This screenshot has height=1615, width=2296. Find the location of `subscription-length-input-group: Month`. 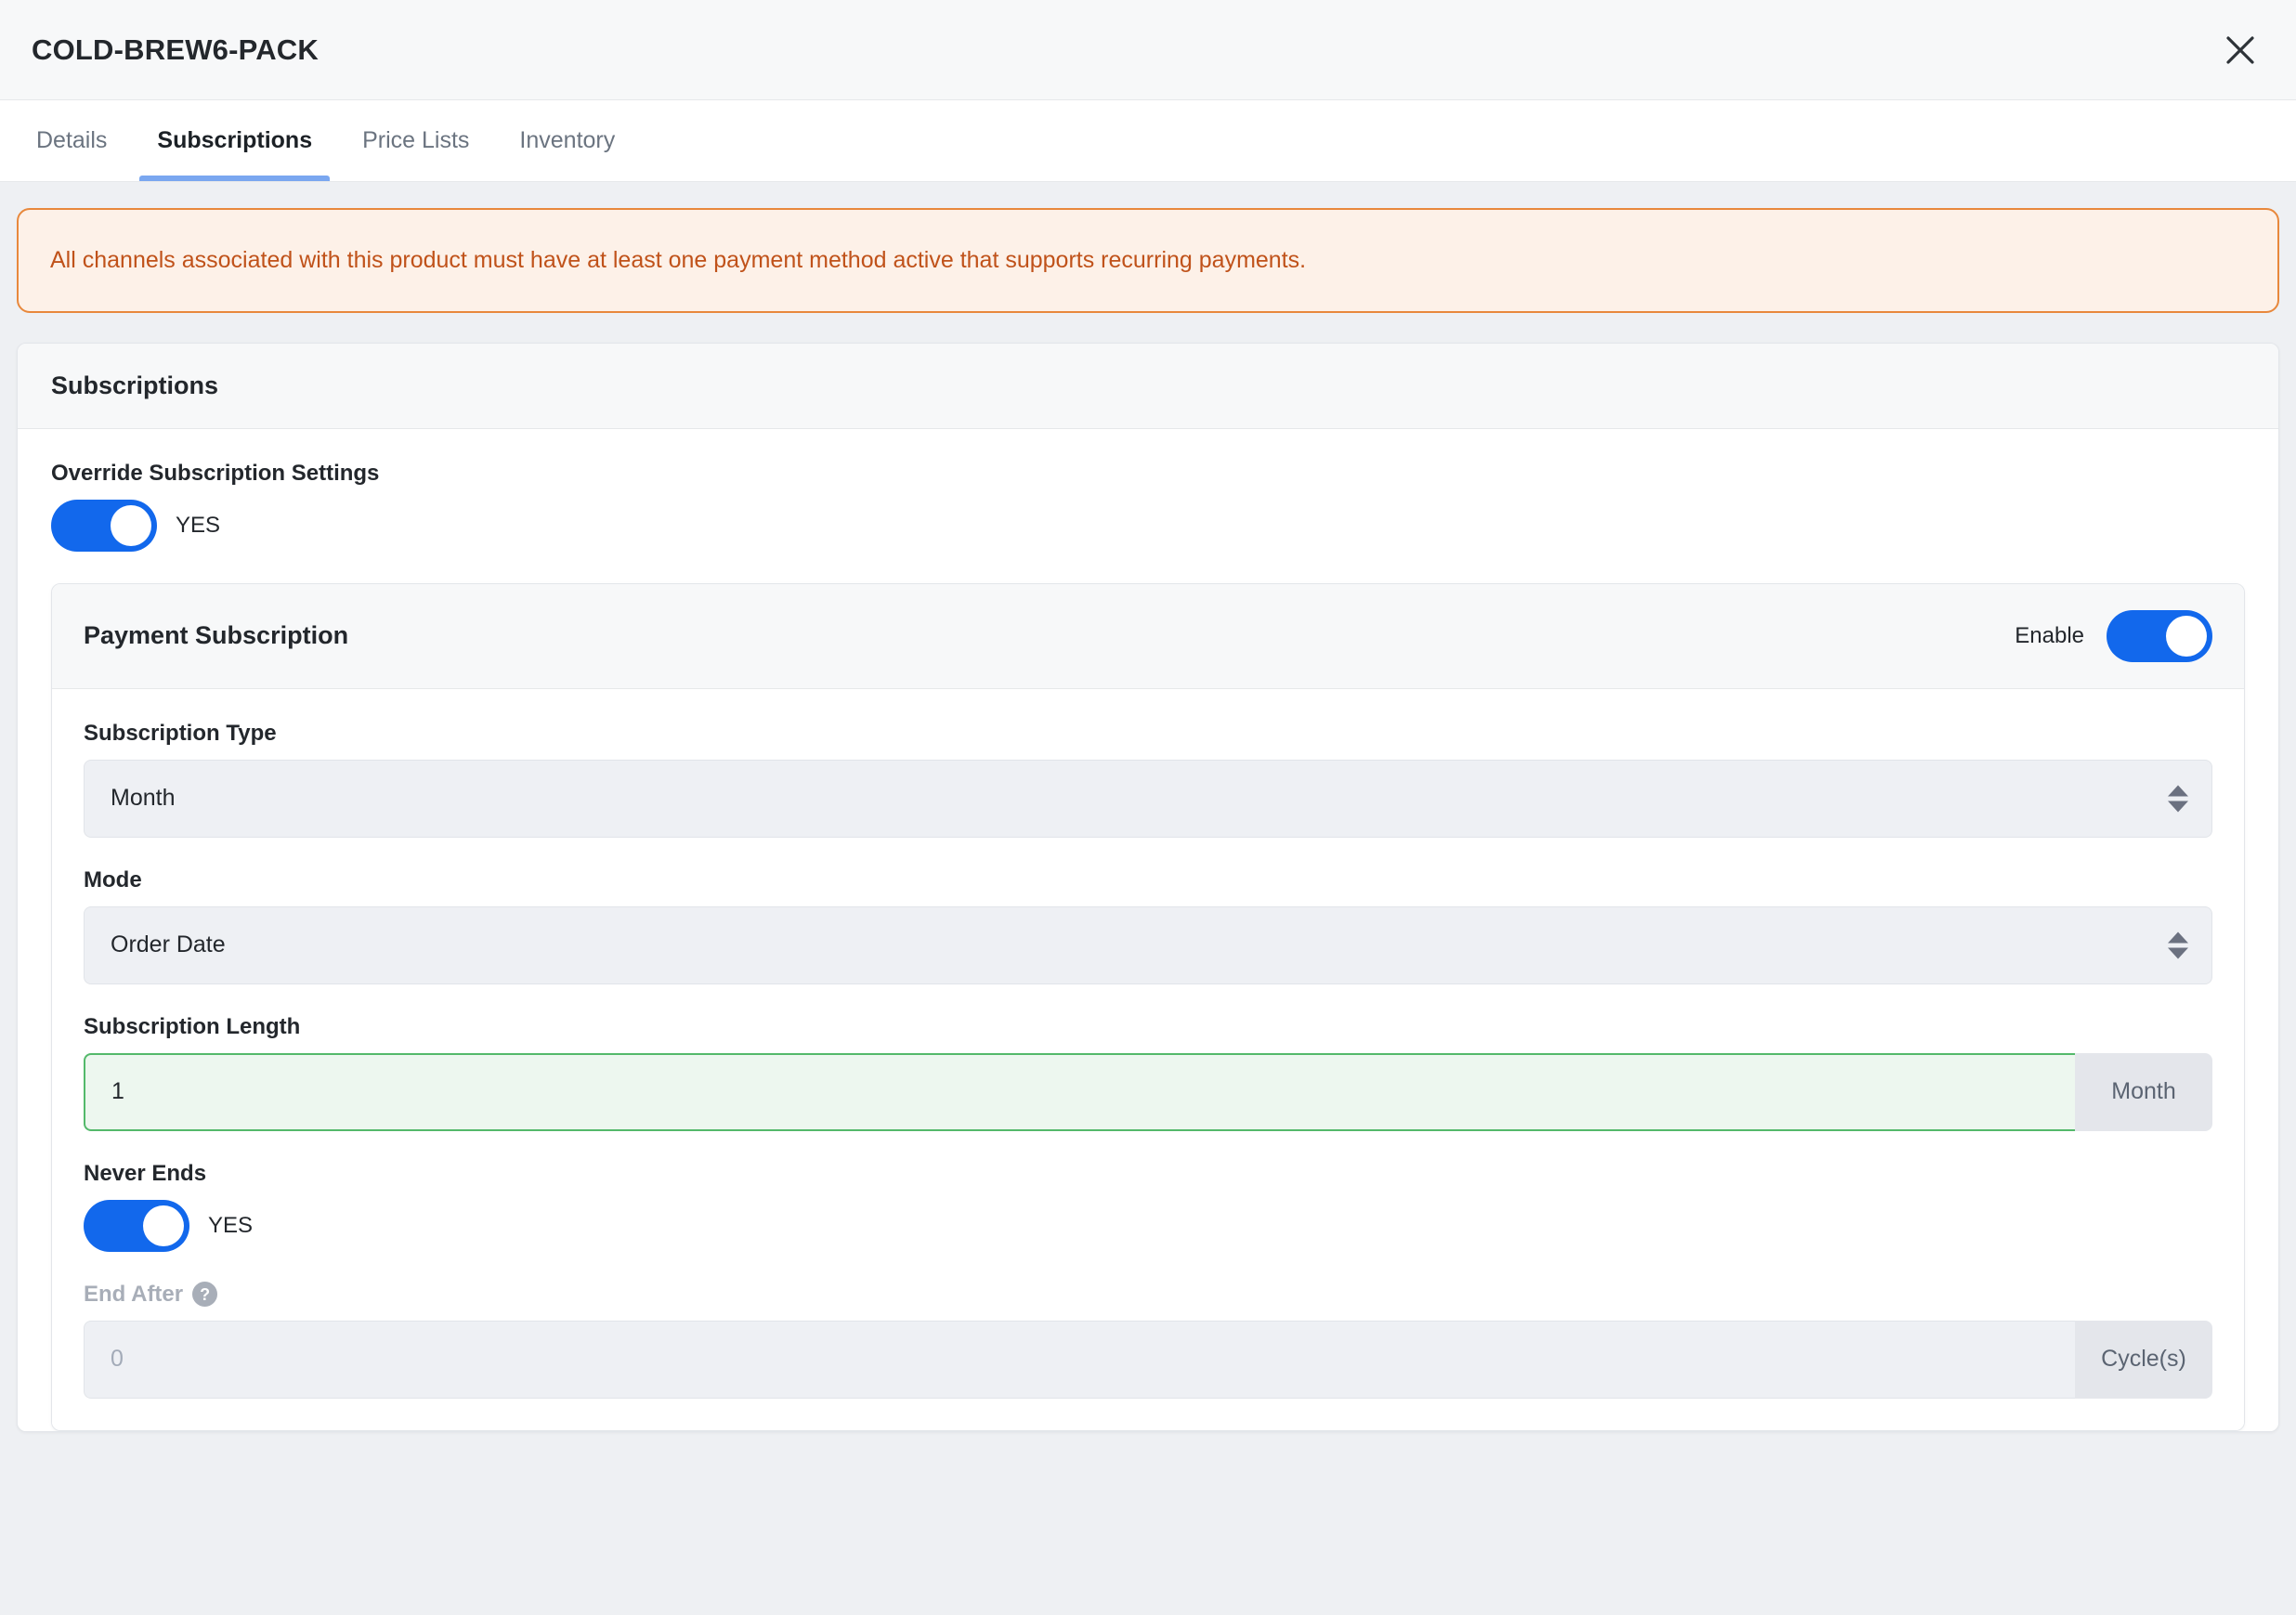

subscription-length-input-group: Month is located at coordinates (1148, 1092).